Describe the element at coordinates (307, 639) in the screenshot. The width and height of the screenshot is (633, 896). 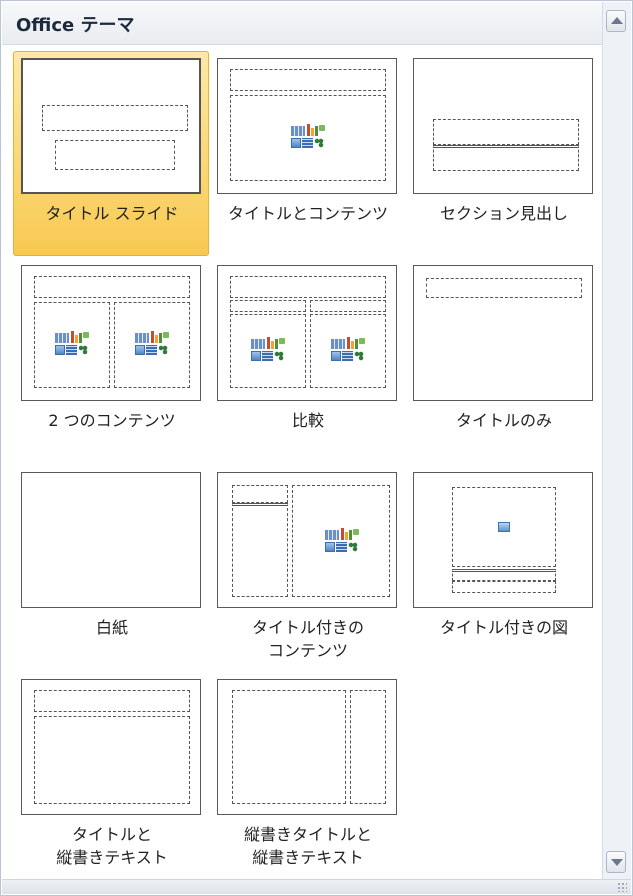
I see `layout-label: タイトル付きの コンテンツ` at that location.